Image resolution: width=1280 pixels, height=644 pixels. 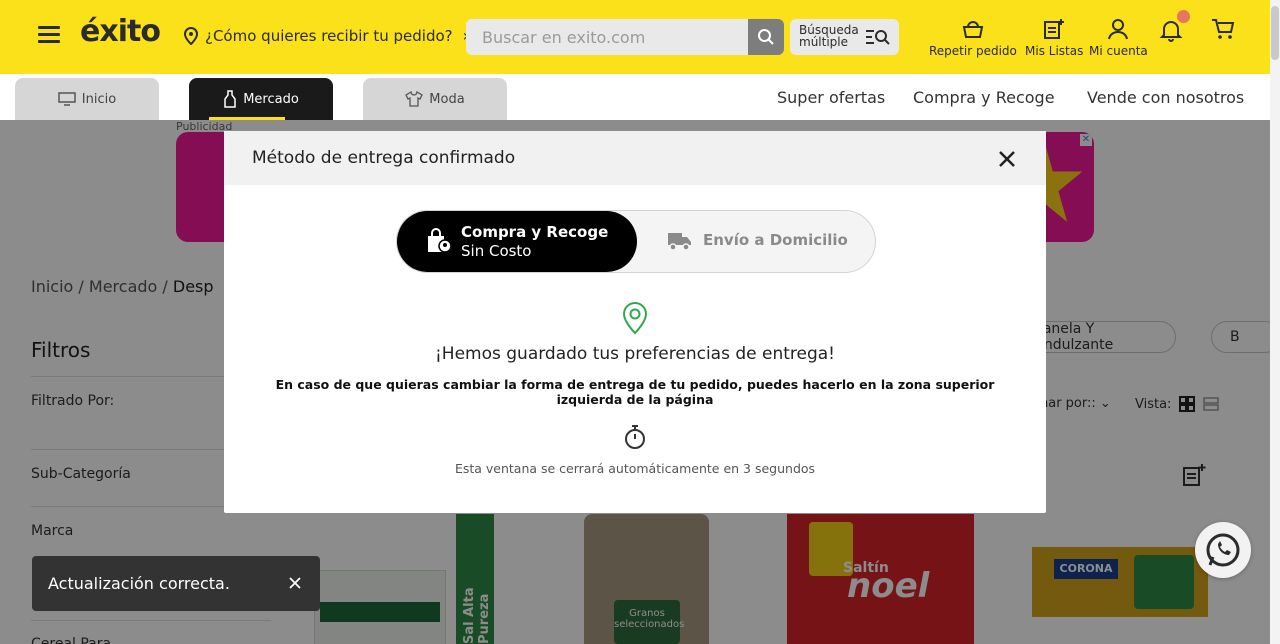 I want to click on shirt-icon, so click(x=414, y=99).